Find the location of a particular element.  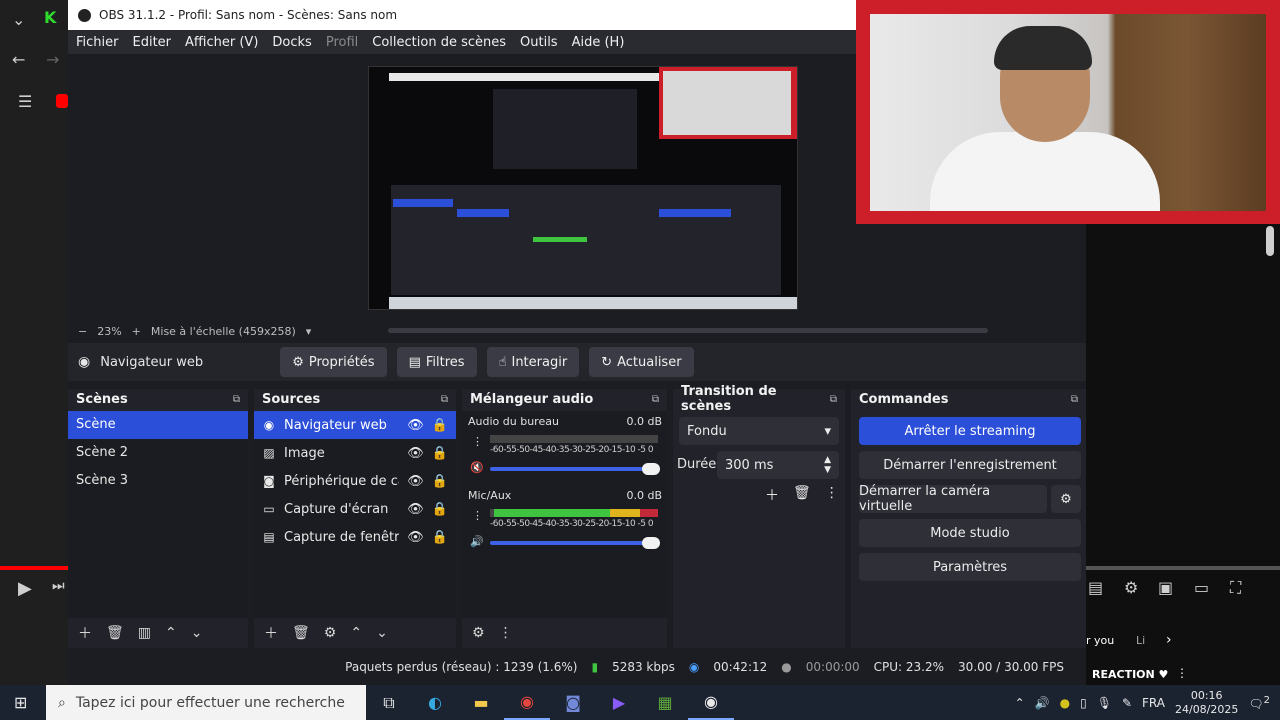

scene-item: Scène is located at coordinates (158, 425).